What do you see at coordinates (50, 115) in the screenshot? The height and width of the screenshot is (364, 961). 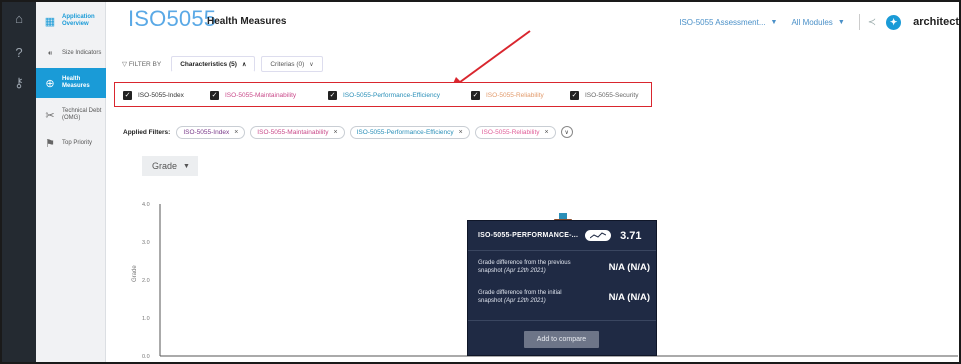 I see `tools-icon: ✂` at bounding box center [50, 115].